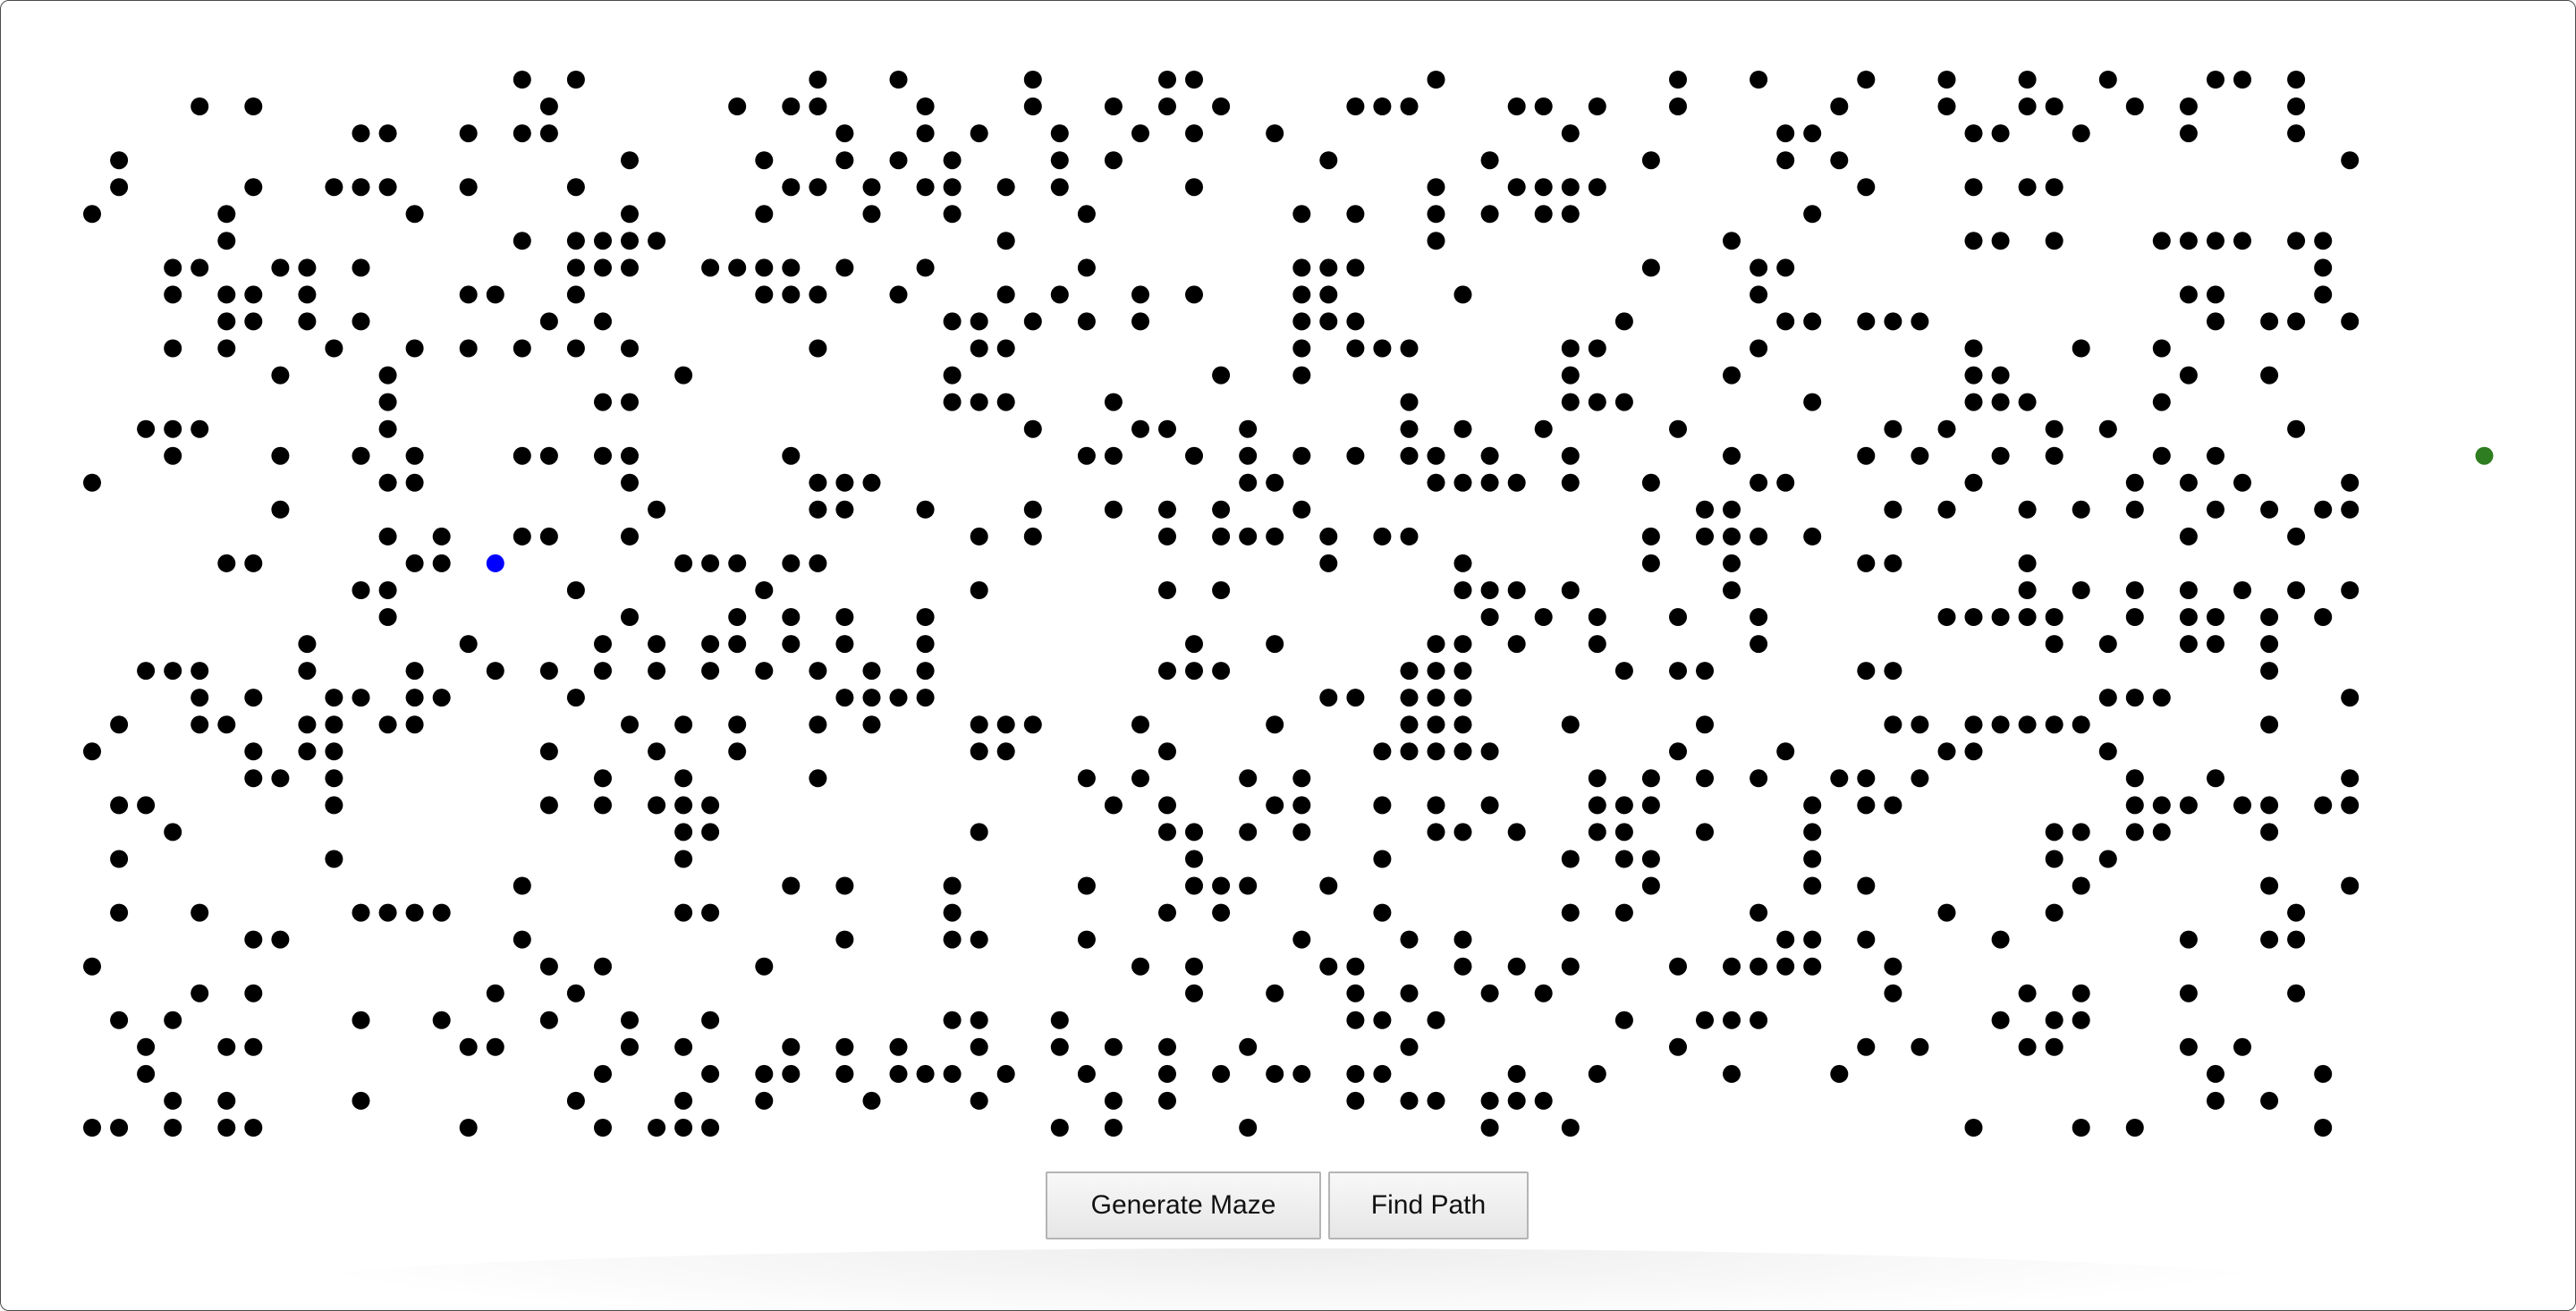  Describe the element at coordinates (495, 563) in the screenshot. I see `start-marker` at that location.